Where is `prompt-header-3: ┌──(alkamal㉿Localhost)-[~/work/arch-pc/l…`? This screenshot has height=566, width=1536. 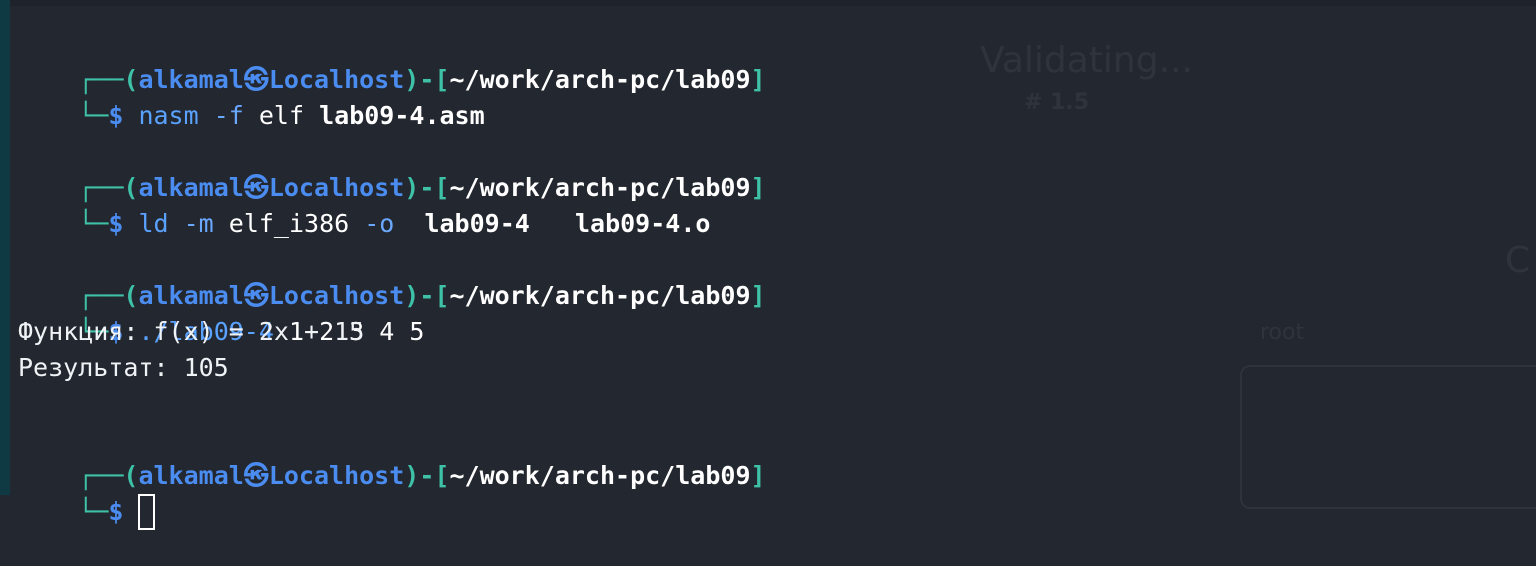
prompt-header-3: ┌──(alkamal㉿Localhost)-[~/work/arch-pc/l… is located at coordinates (422, 295).